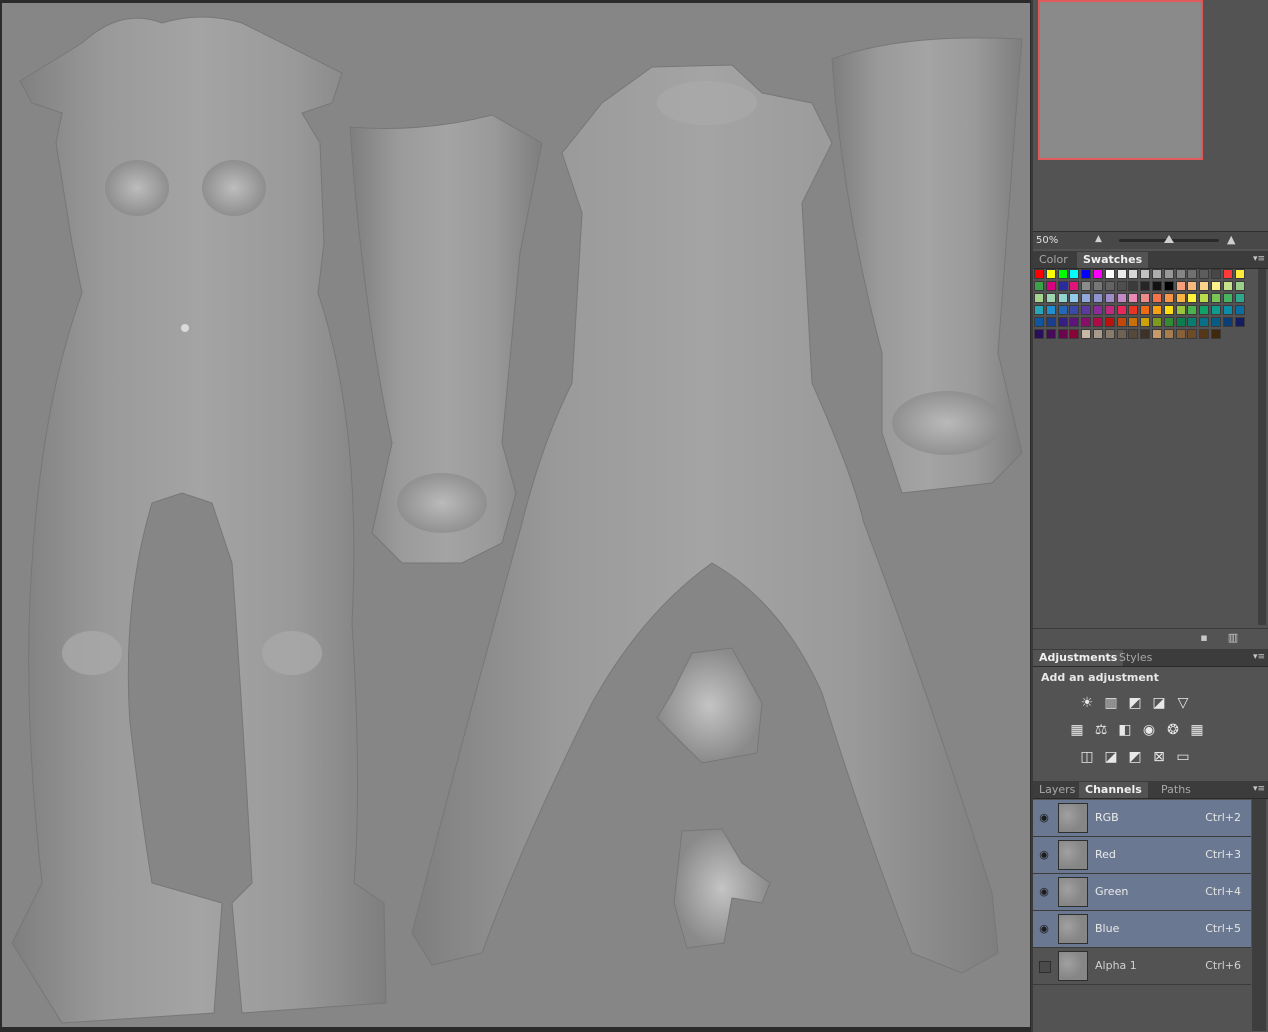 This screenshot has height=1032, width=1268. Describe the element at coordinates (1142, 929) in the screenshot. I see `channel-row: ◉ Blue Ctrl+5` at that location.